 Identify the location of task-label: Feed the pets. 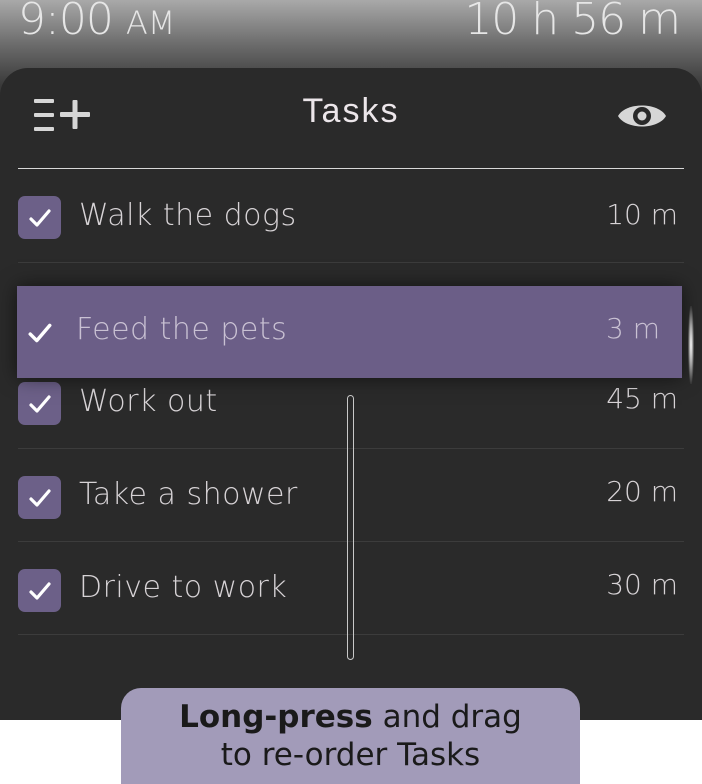
(182, 329).